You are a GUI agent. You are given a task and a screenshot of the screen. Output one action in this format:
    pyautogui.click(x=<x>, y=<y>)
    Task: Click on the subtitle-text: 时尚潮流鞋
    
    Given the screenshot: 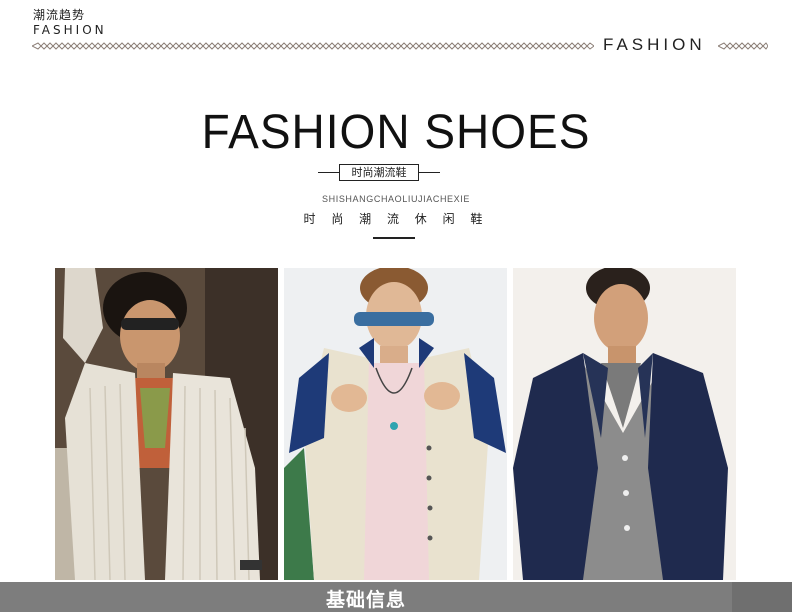 What is the action you would take?
    pyautogui.click(x=379, y=172)
    